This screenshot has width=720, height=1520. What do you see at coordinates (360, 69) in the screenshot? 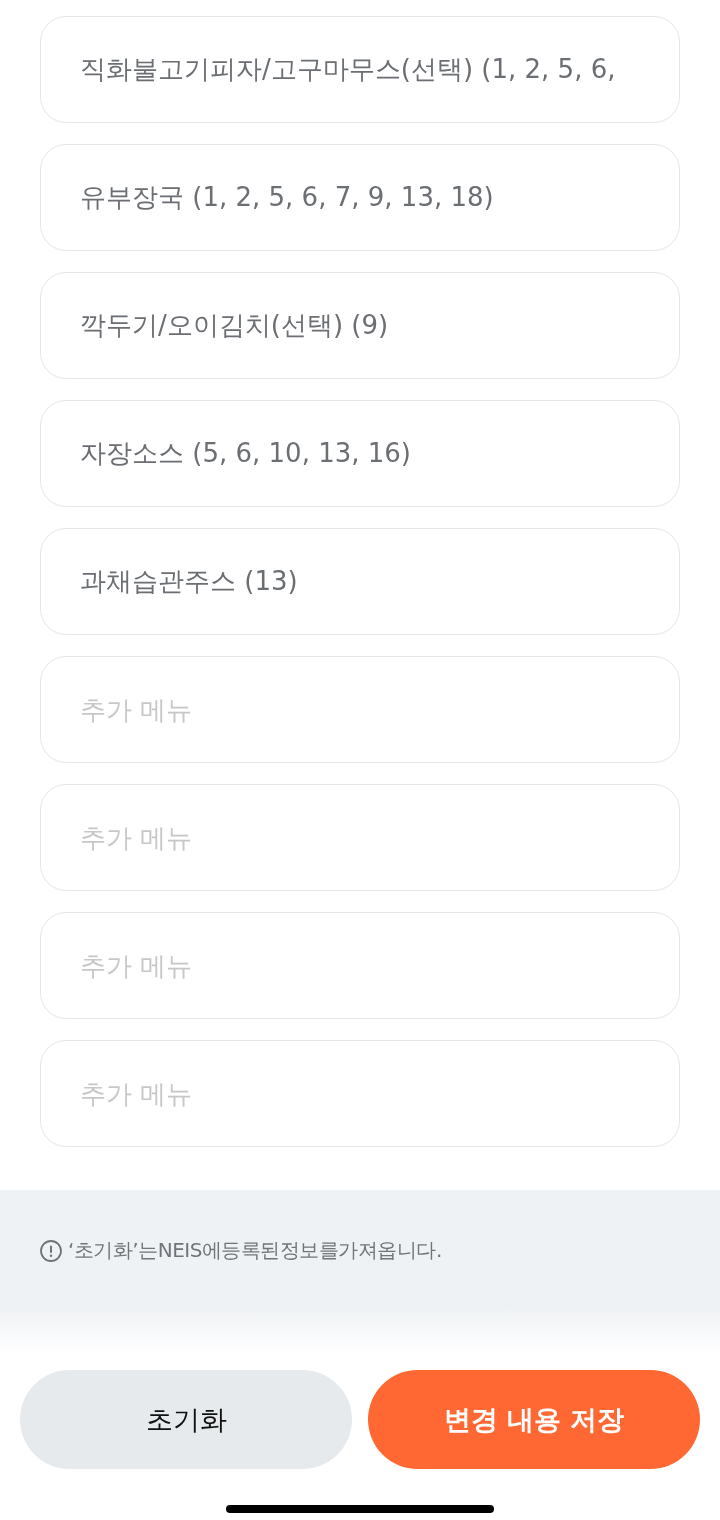
I see `menu-input-field: 직화불고기피자/고구마무스(선택) (1, 2, 5, 6,` at bounding box center [360, 69].